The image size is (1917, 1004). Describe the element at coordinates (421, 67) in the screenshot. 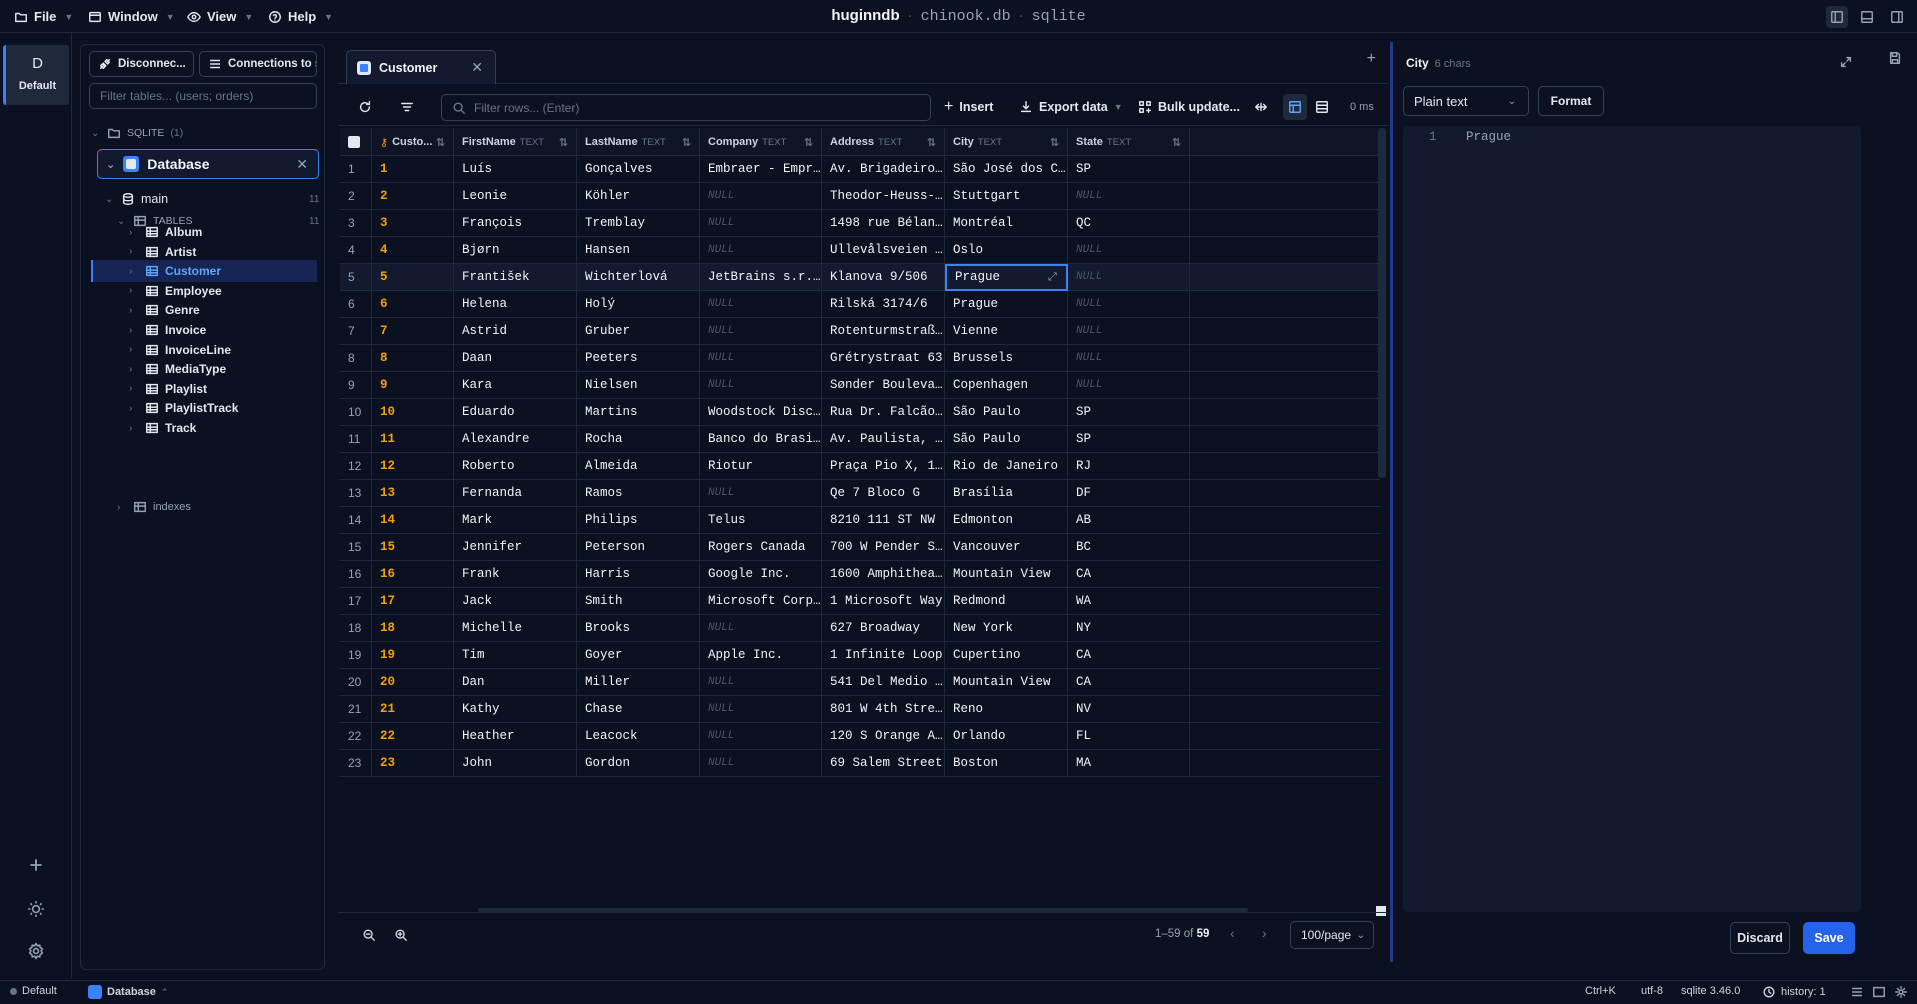

I see `tab-customer: Customer ✕` at that location.